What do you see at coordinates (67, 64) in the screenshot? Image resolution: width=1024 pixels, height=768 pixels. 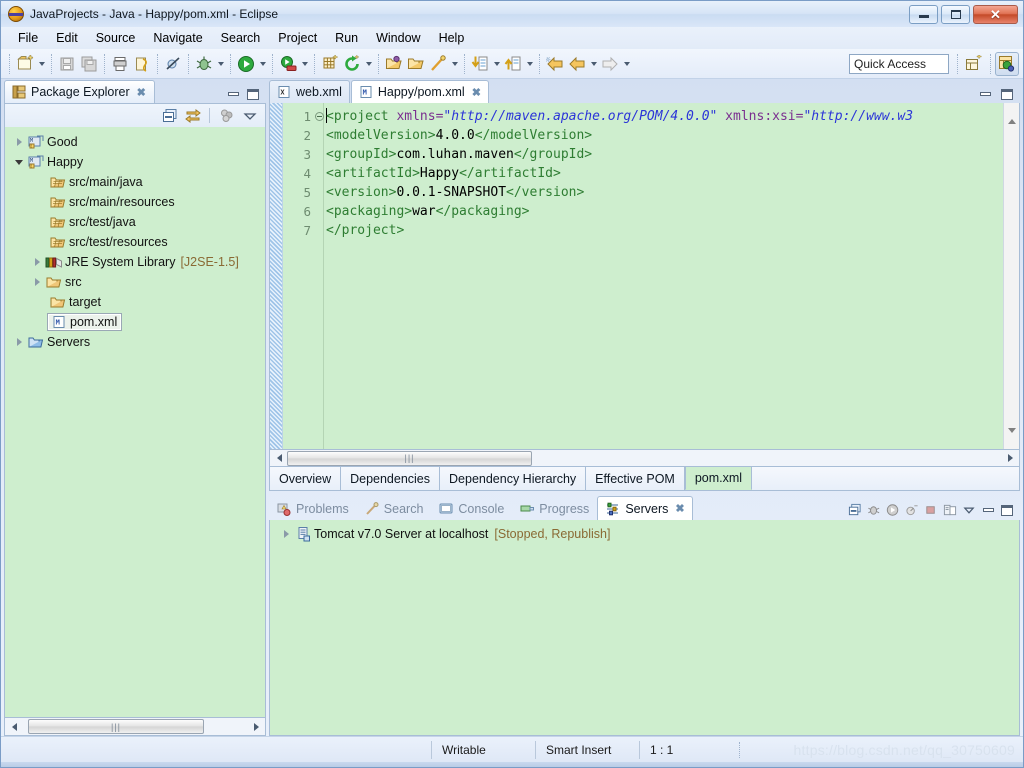 I see `save-icon` at bounding box center [67, 64].